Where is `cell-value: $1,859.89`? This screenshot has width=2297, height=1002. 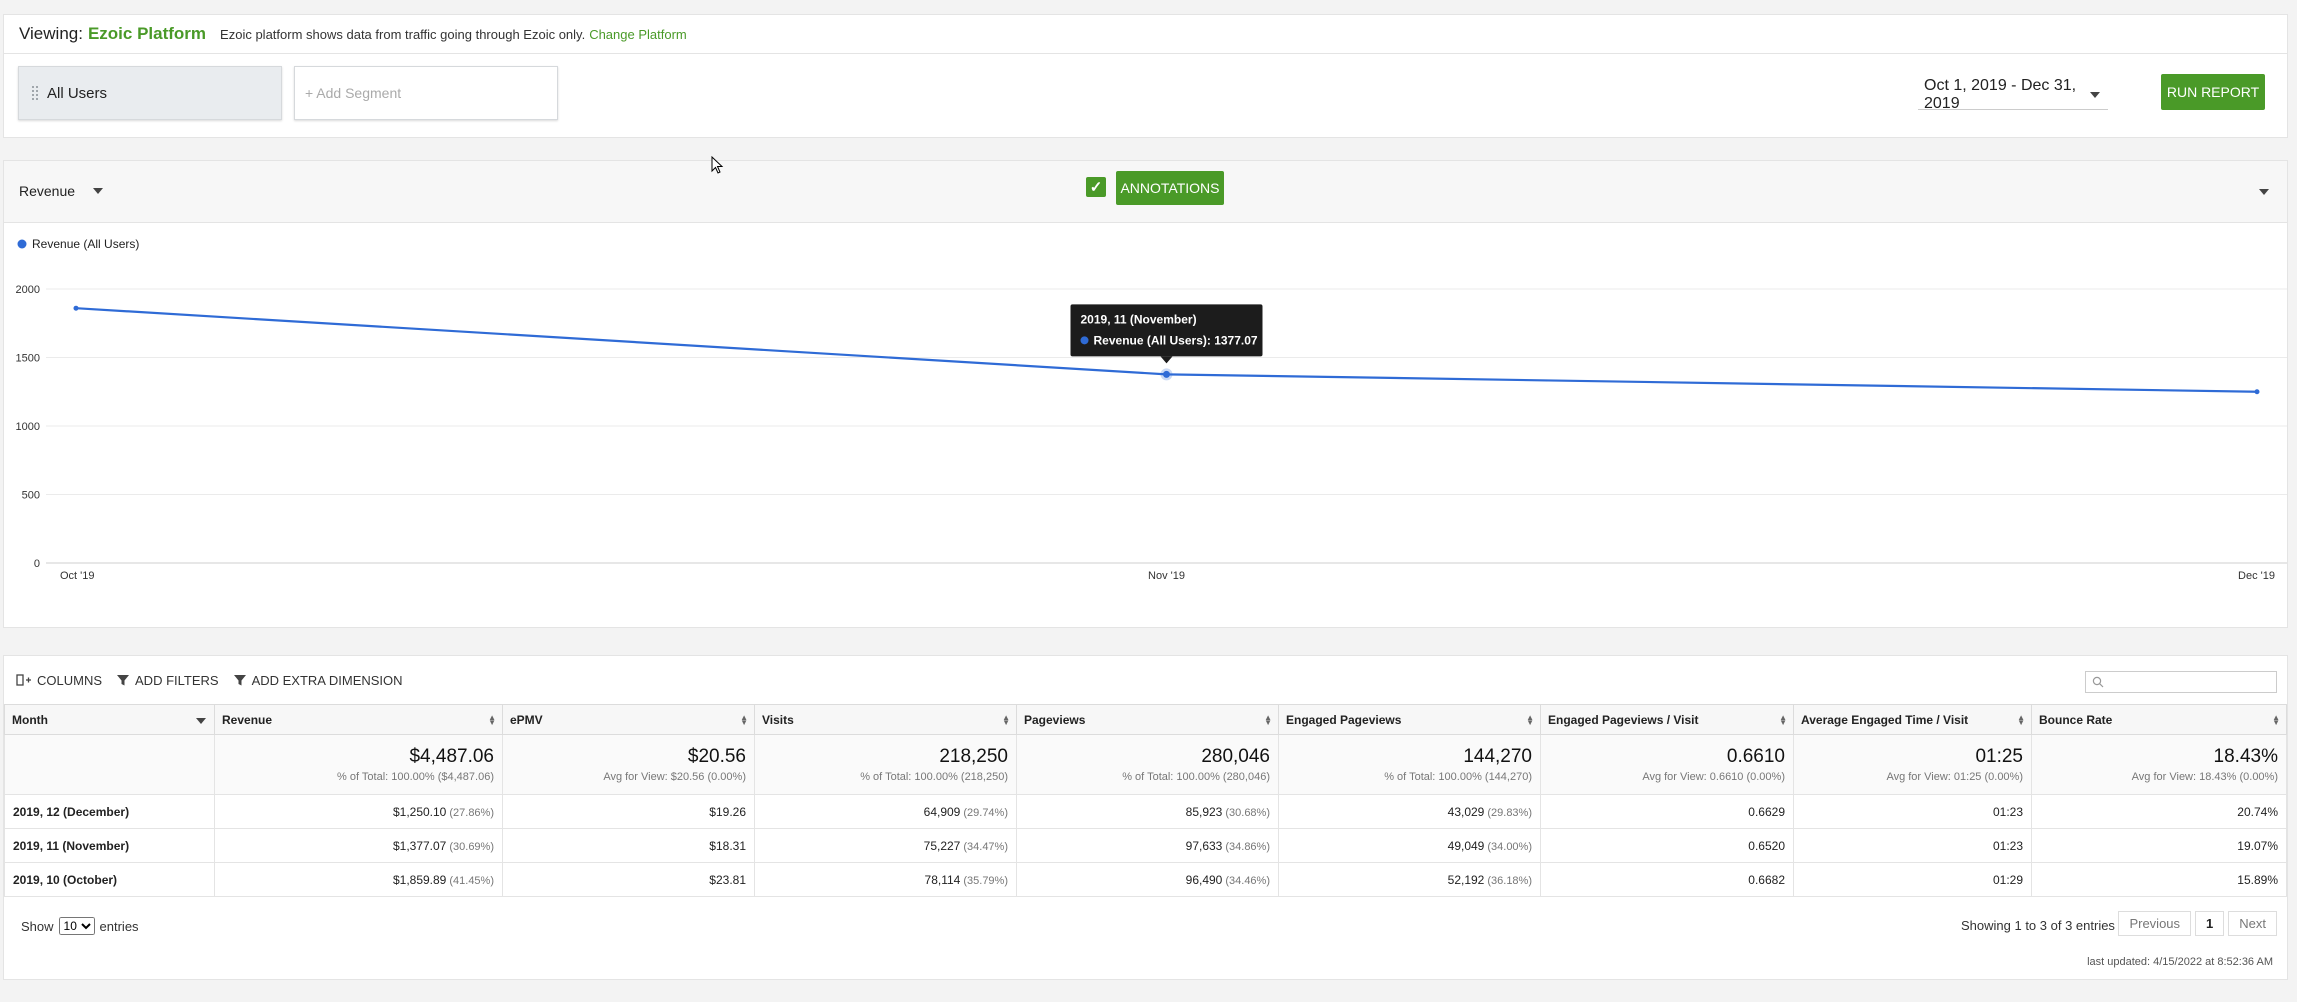
cell-value: $1,859.89 is located at coordinates (419, 879).